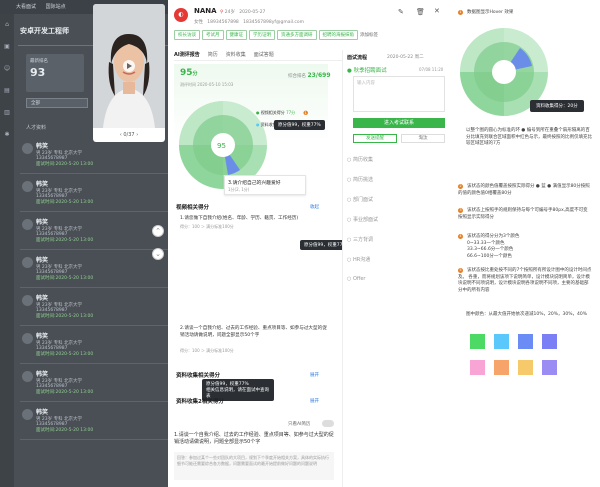 Image resolution: width=600 pixels, height=487 pixels. Describe the element at coordinates (207, 226) in the screenshot. I see `question-1-meta: 得分：100 ＞ 满分标准100分` at that location.